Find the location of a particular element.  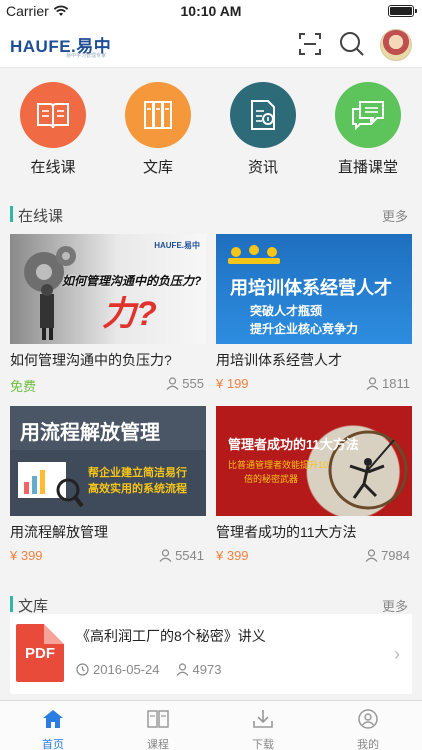

thumbnail-highlight: 力? is located at coordinates (129, 314).